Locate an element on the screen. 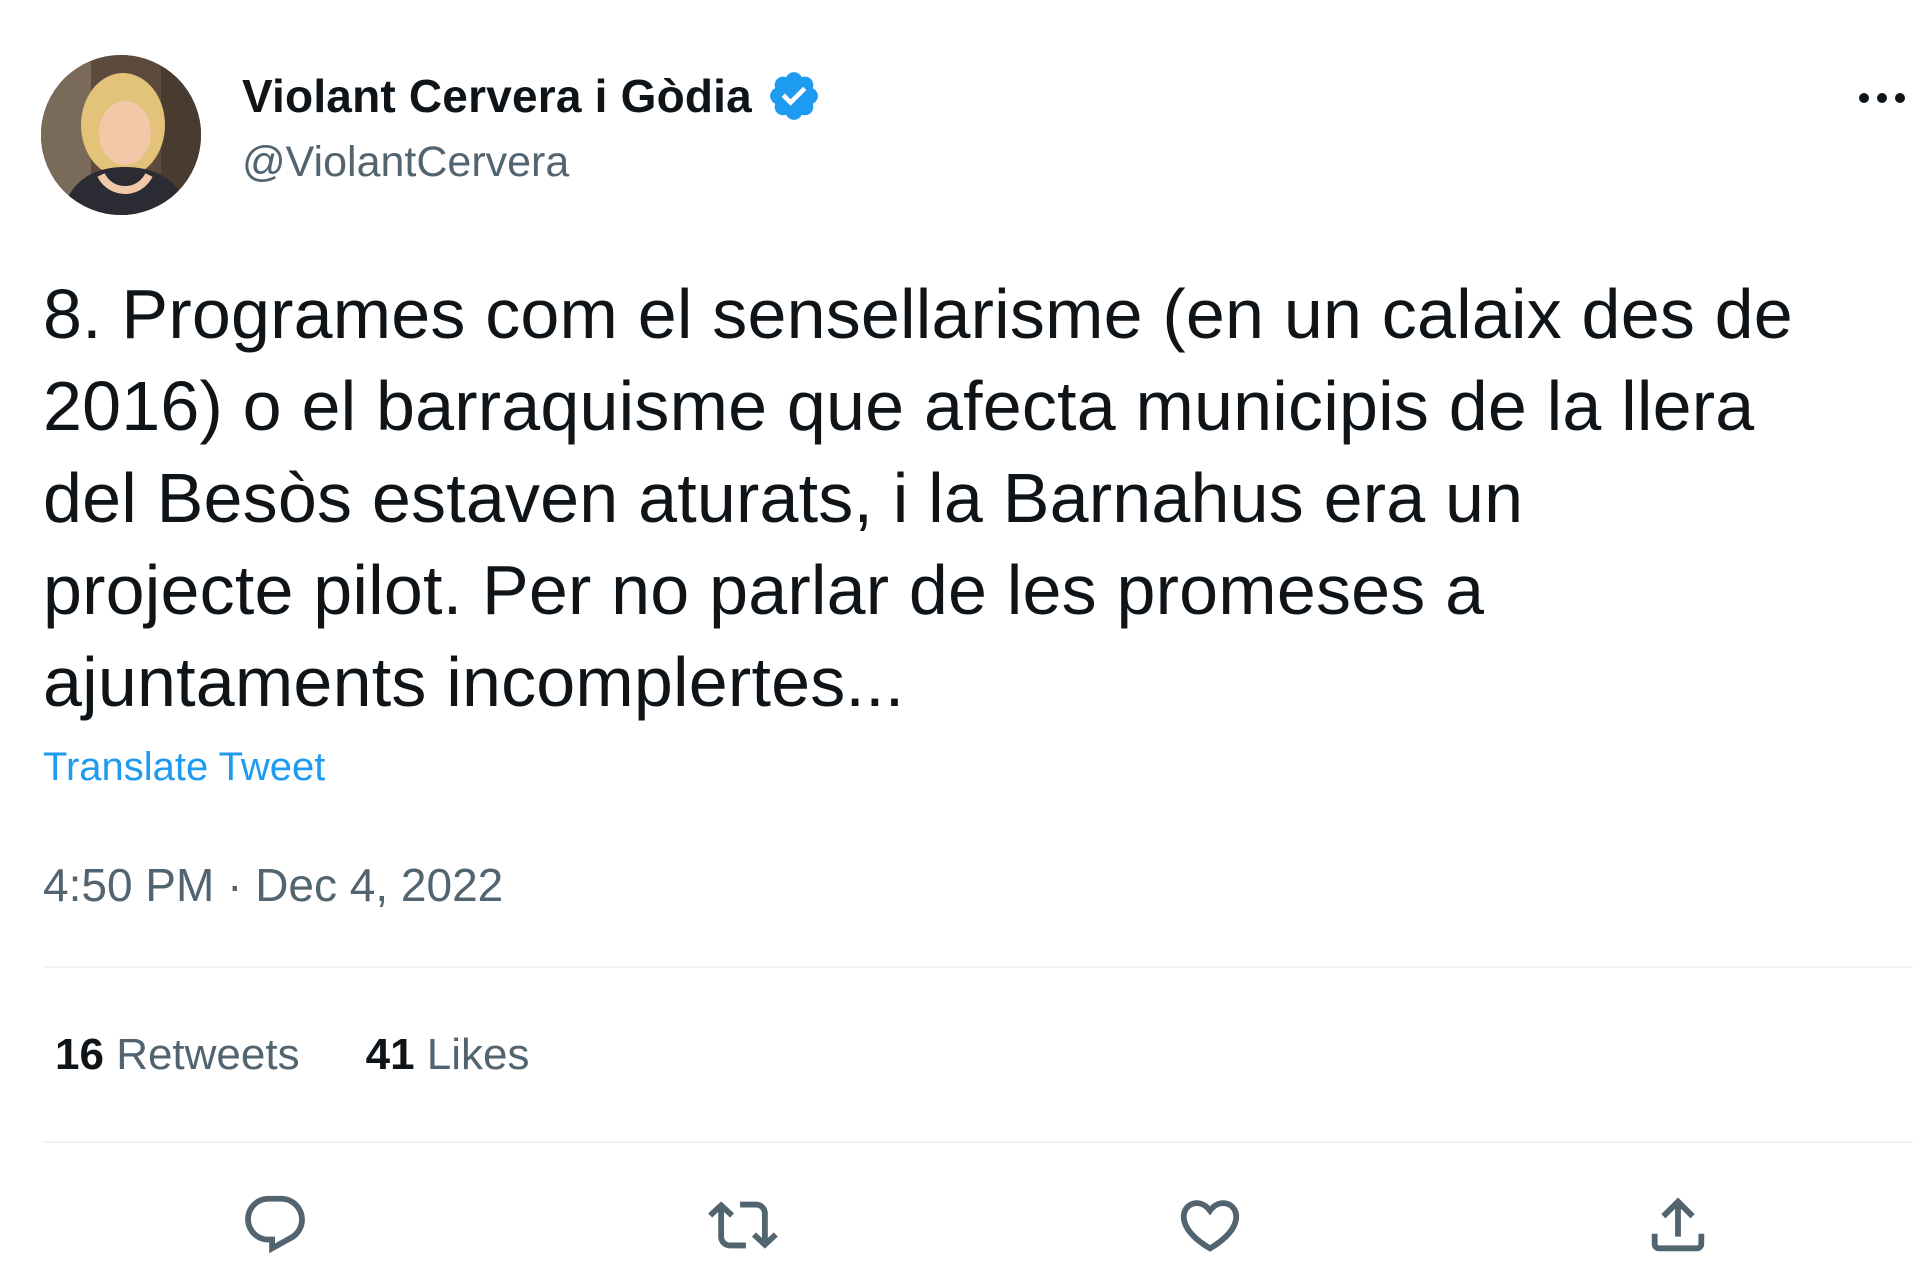  author-name-row: Violant Cervera i Gòdia is located at coordinates (532, 96).